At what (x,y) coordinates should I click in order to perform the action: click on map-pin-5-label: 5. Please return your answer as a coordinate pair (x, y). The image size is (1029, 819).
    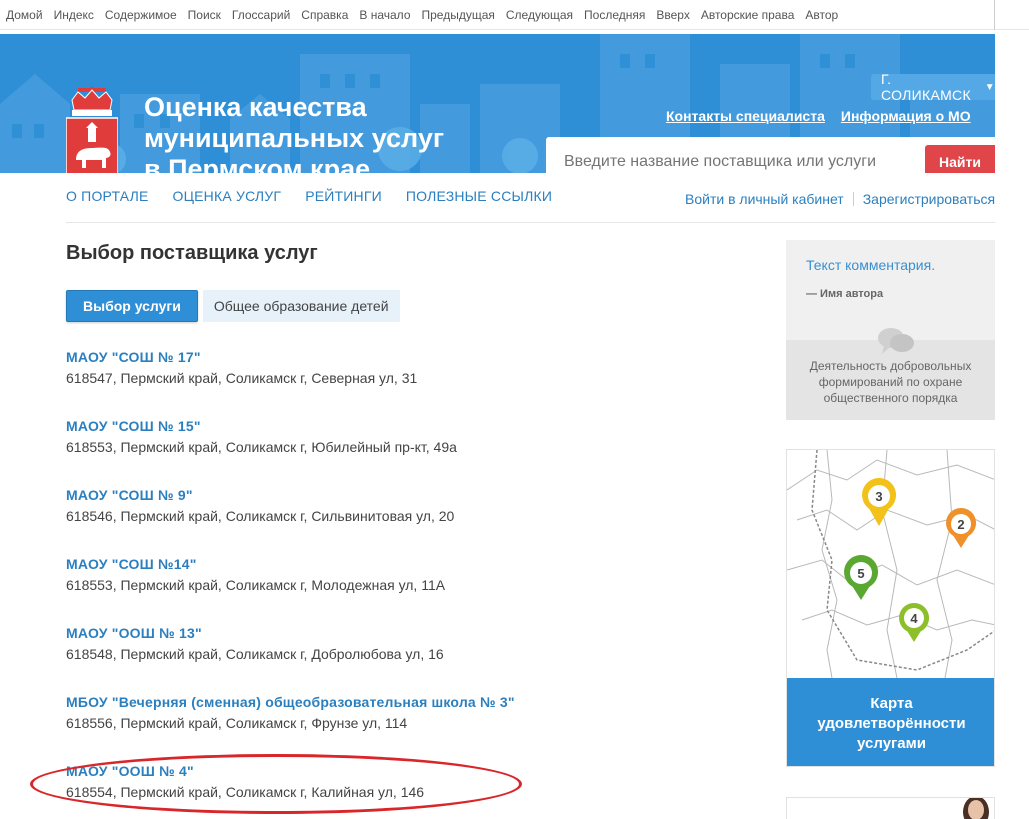
    Looking at the image, I should click on (860, 573).